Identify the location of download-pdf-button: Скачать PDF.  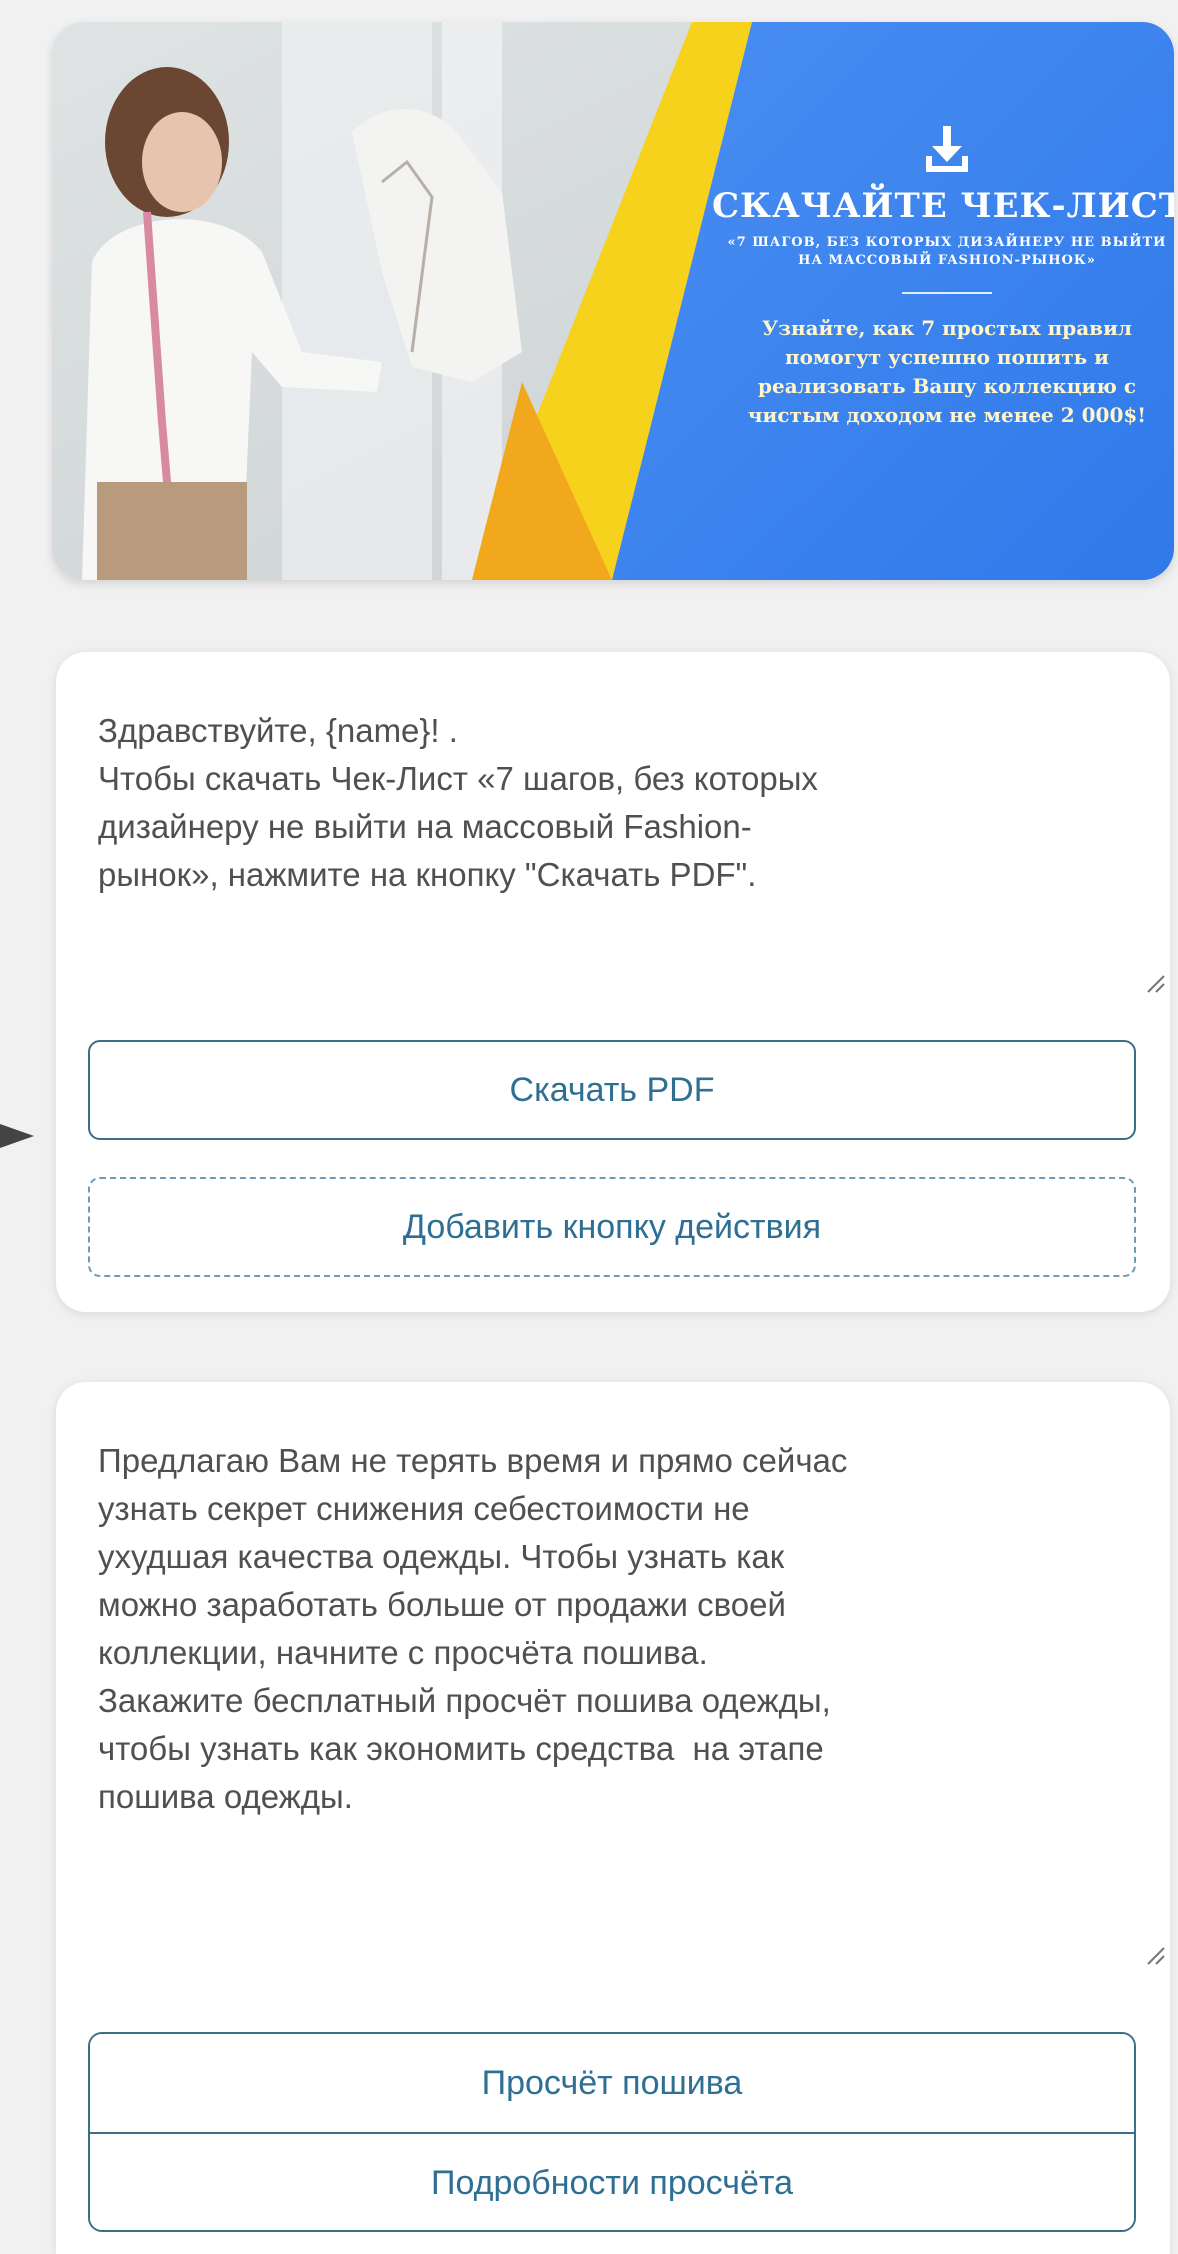
(612, 1090).